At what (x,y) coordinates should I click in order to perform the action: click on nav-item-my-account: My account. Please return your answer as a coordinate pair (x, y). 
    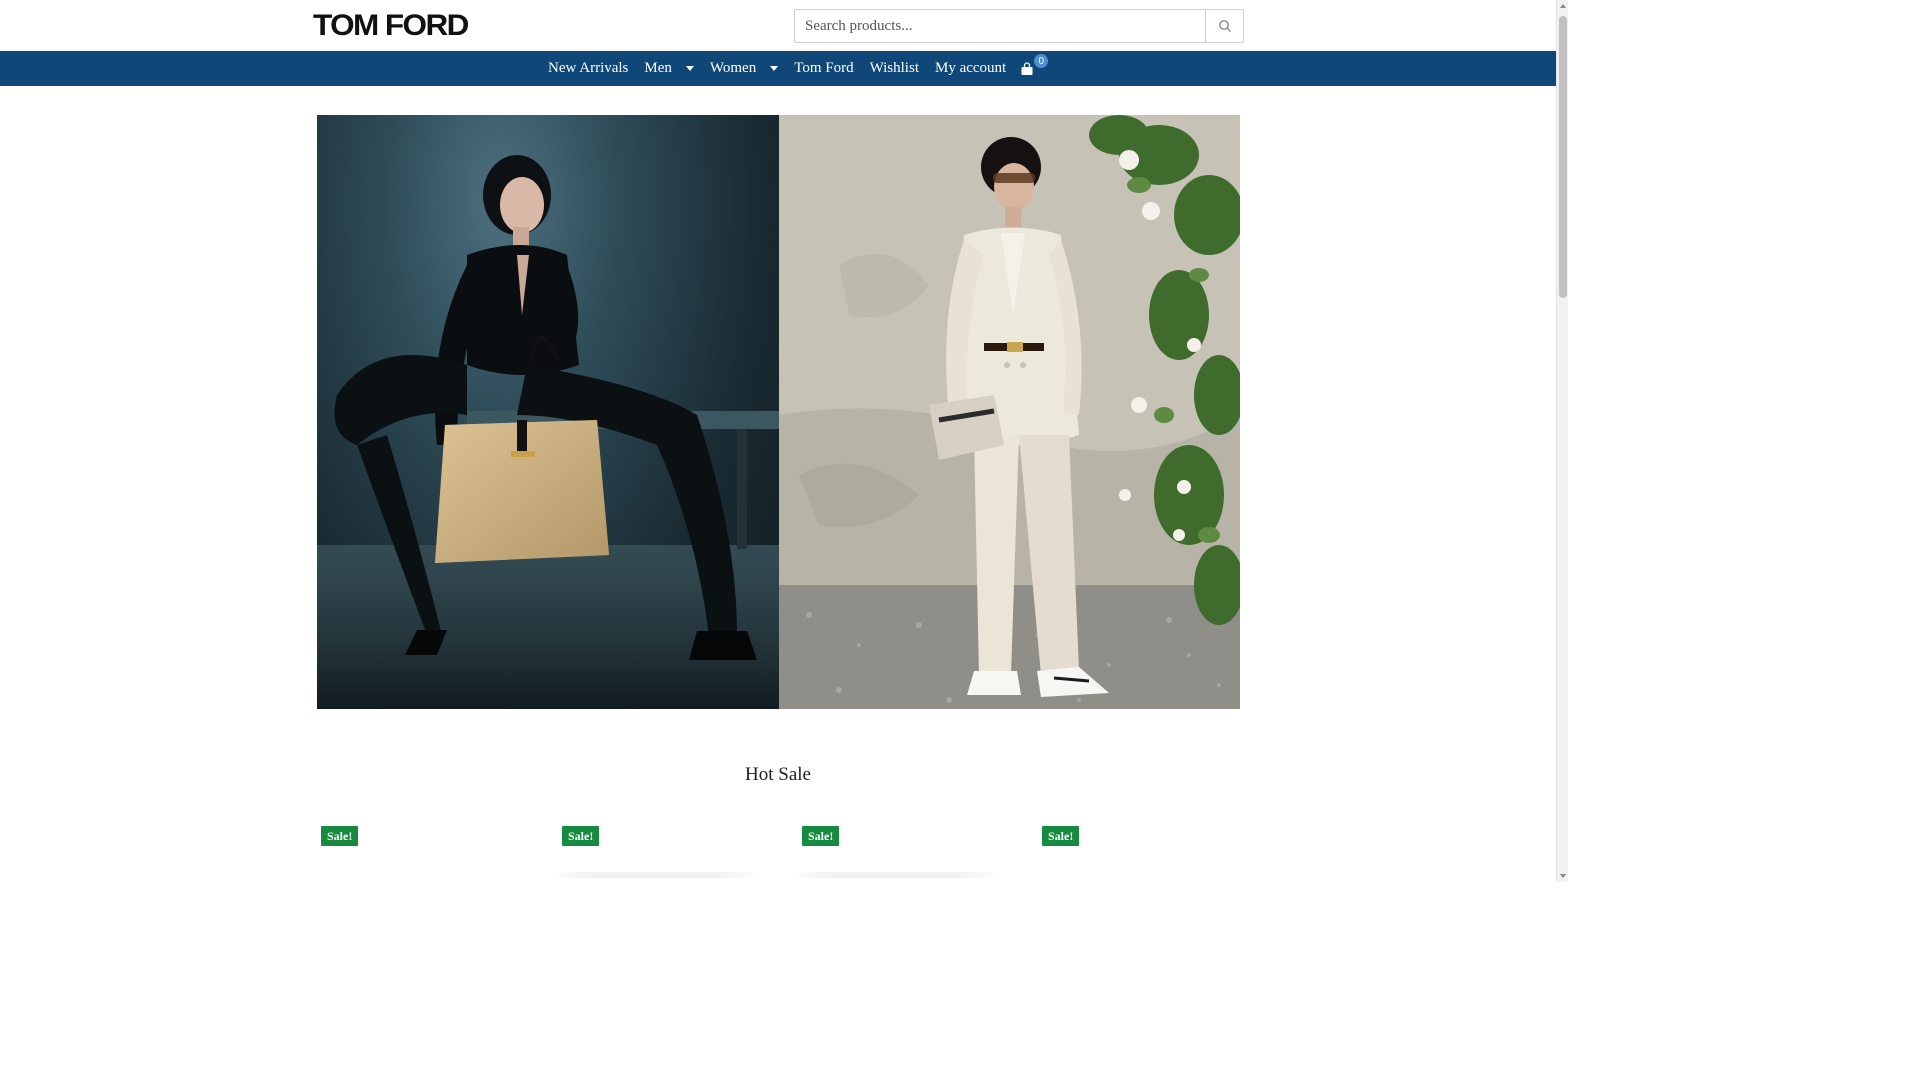
    Looking at the image, I should click on (970, 68).